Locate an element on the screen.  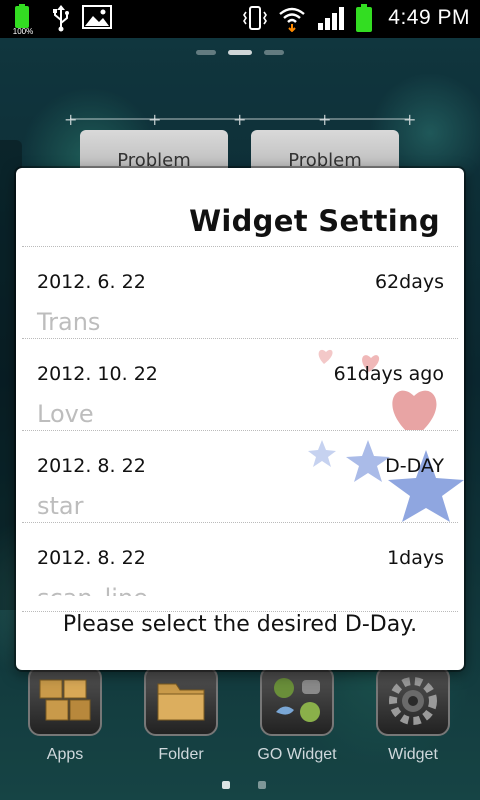
battery-percent-label: 100% is located at coordinates (23, 31).